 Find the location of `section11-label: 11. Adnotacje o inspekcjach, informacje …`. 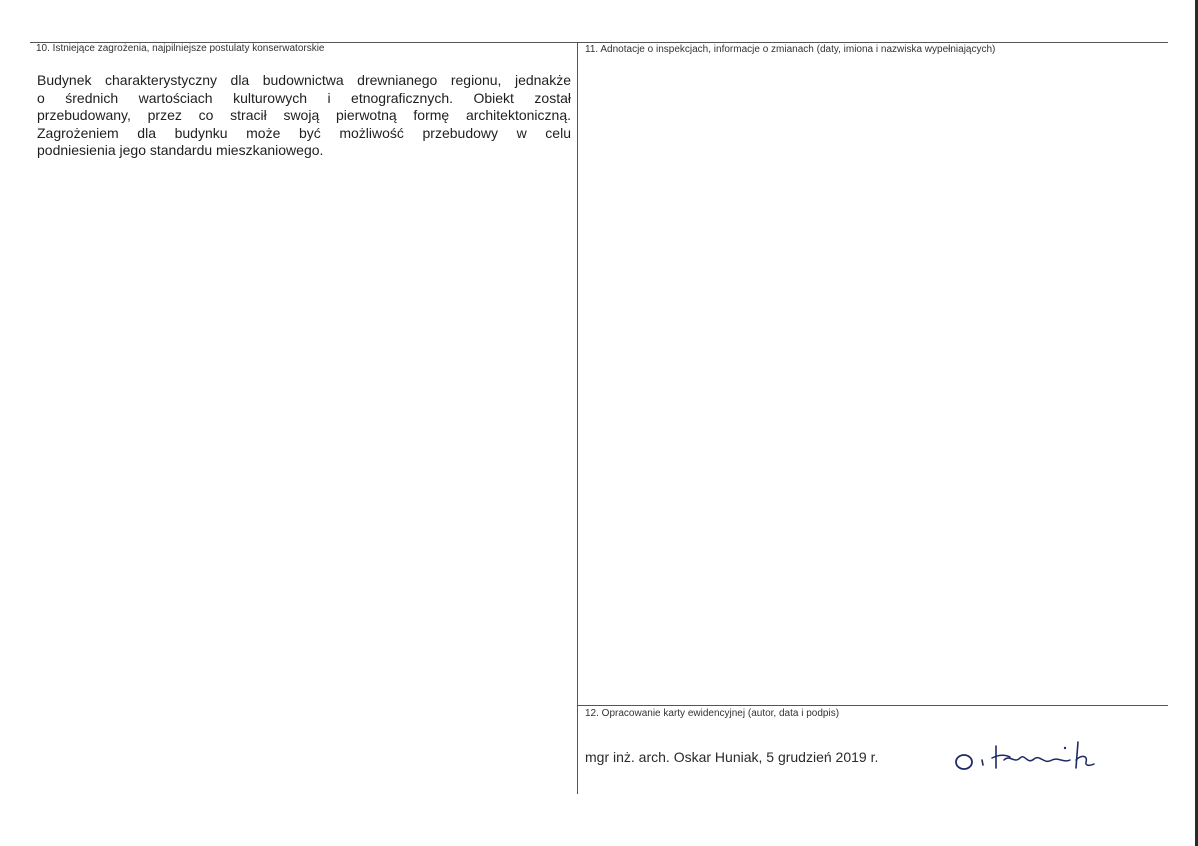

section11-label: 11. Adnotacje o inspekcjach, informacje … is located at coordinates (790, 49).